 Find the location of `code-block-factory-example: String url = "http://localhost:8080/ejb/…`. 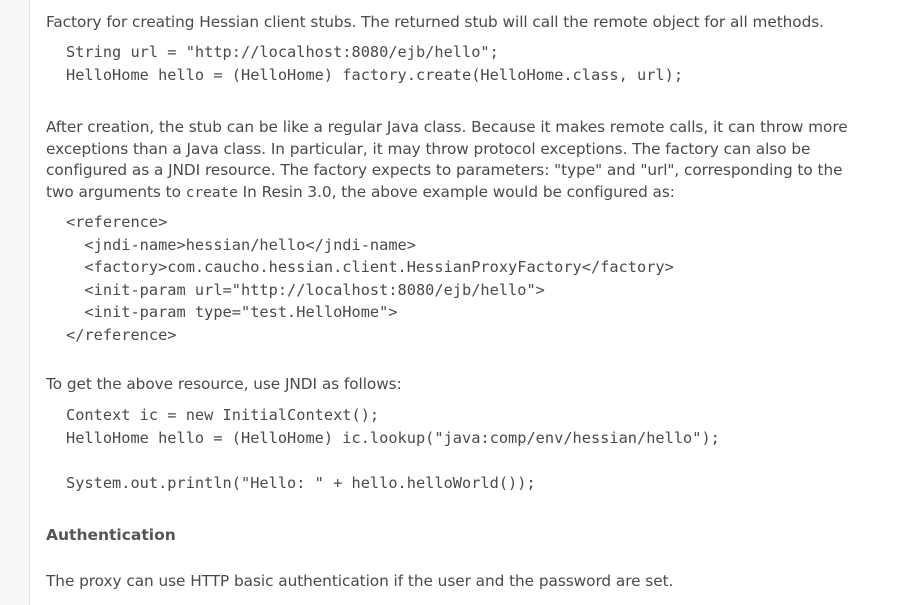

code-block-factory-example: String url = "http://localhost:8080/ejb/… is located at coordinates (374, 63).